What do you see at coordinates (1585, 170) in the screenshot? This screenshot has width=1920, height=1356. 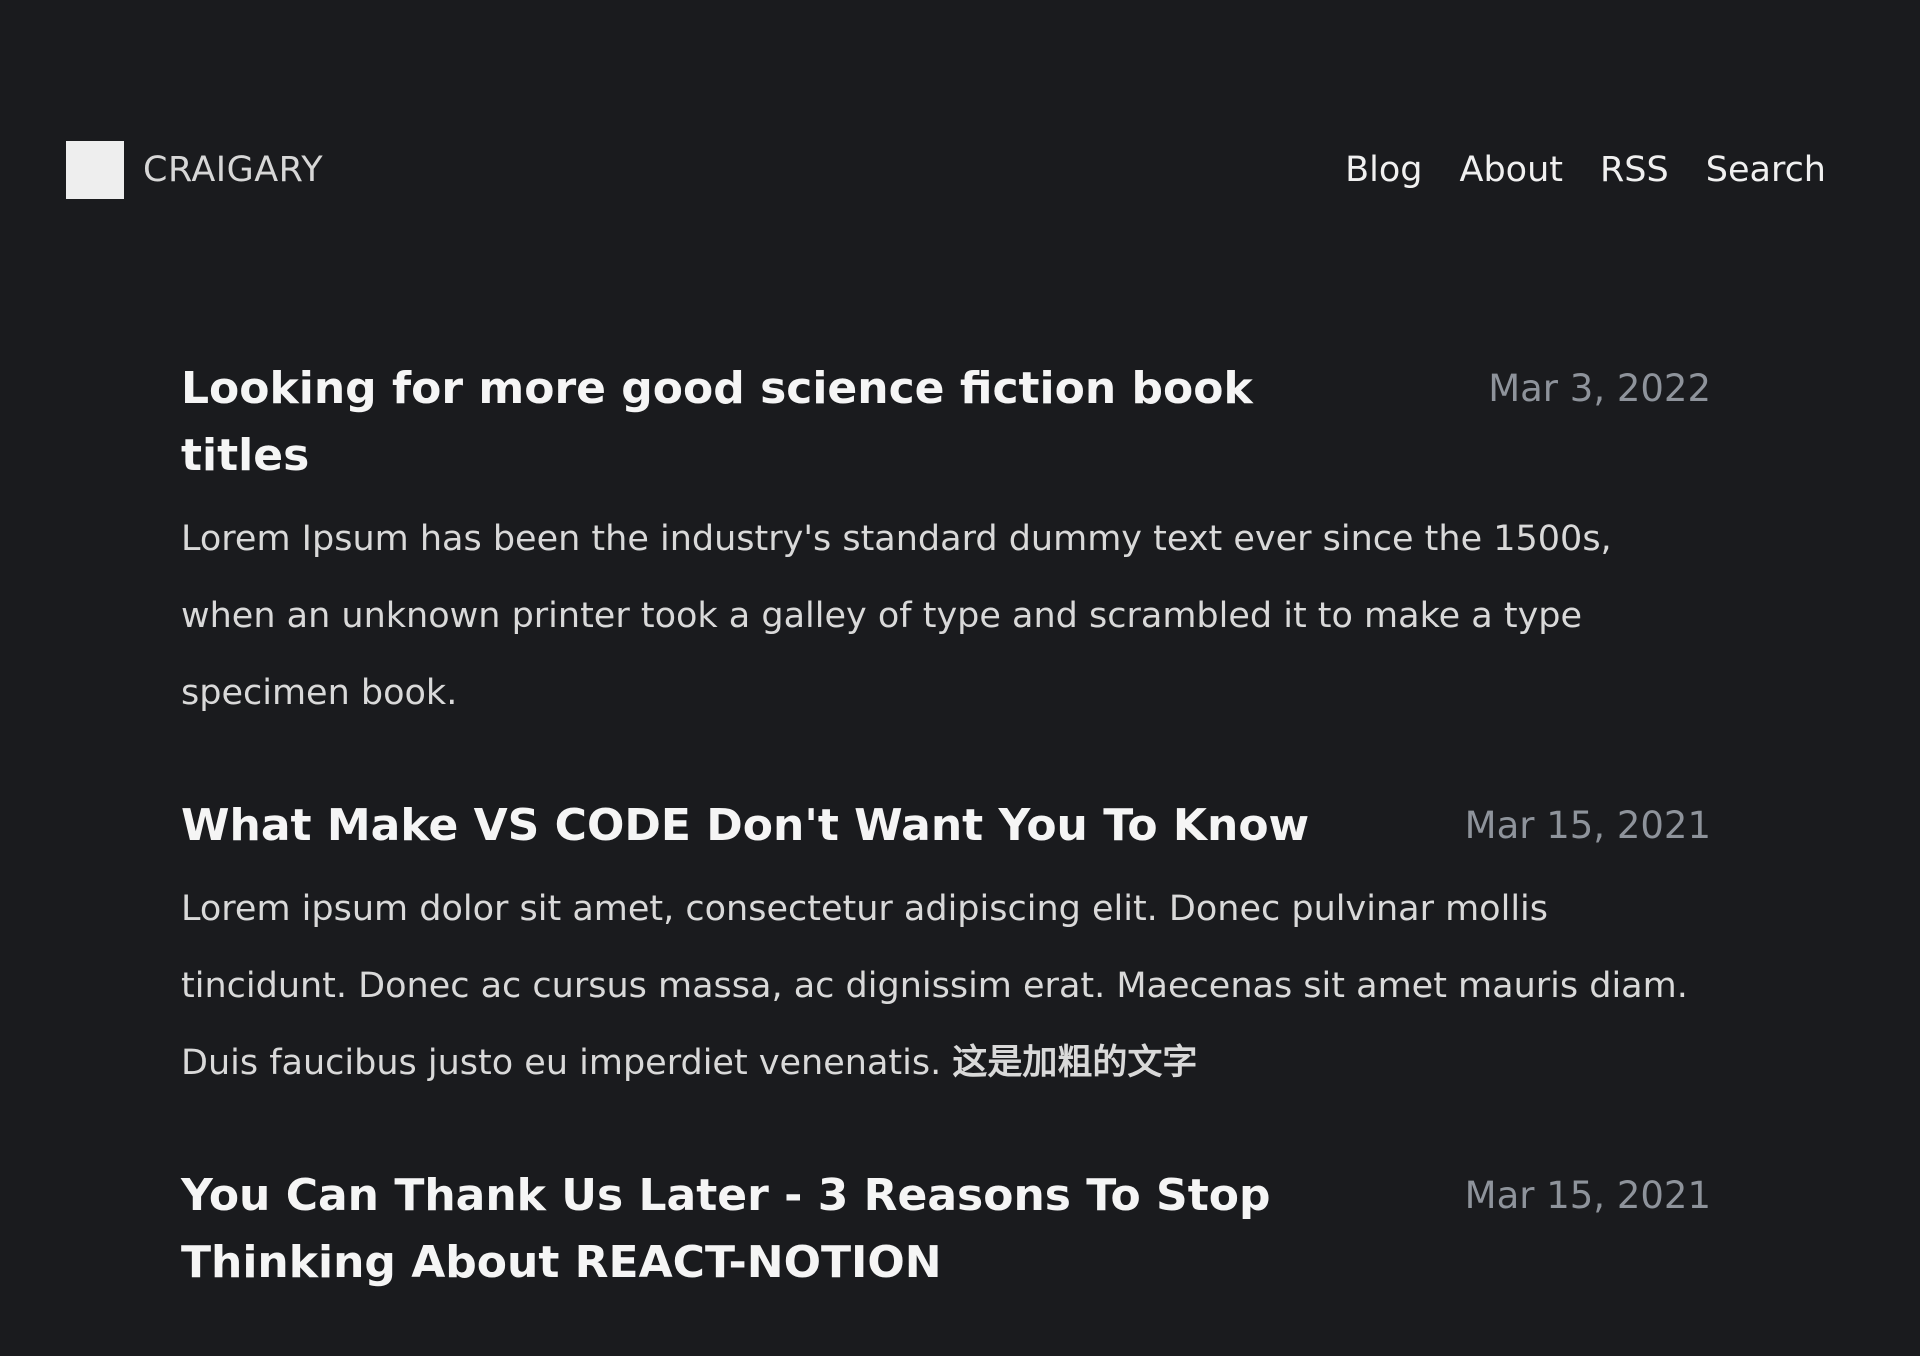 I see `main-nav: Blog About RSS Search` at bounding box center [1585, 170].